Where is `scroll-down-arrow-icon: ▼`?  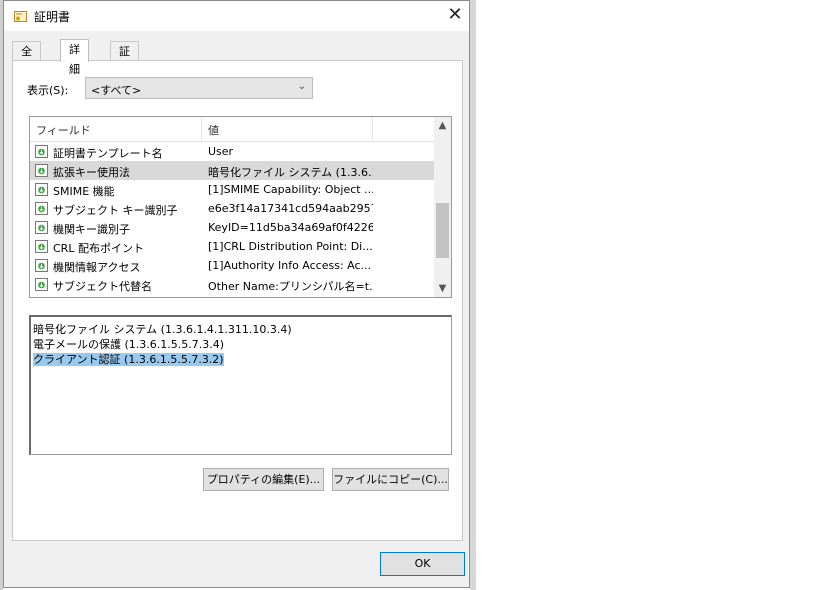
scroll-down-arrow-icon: ▼ is located at coordinates (442, 288).